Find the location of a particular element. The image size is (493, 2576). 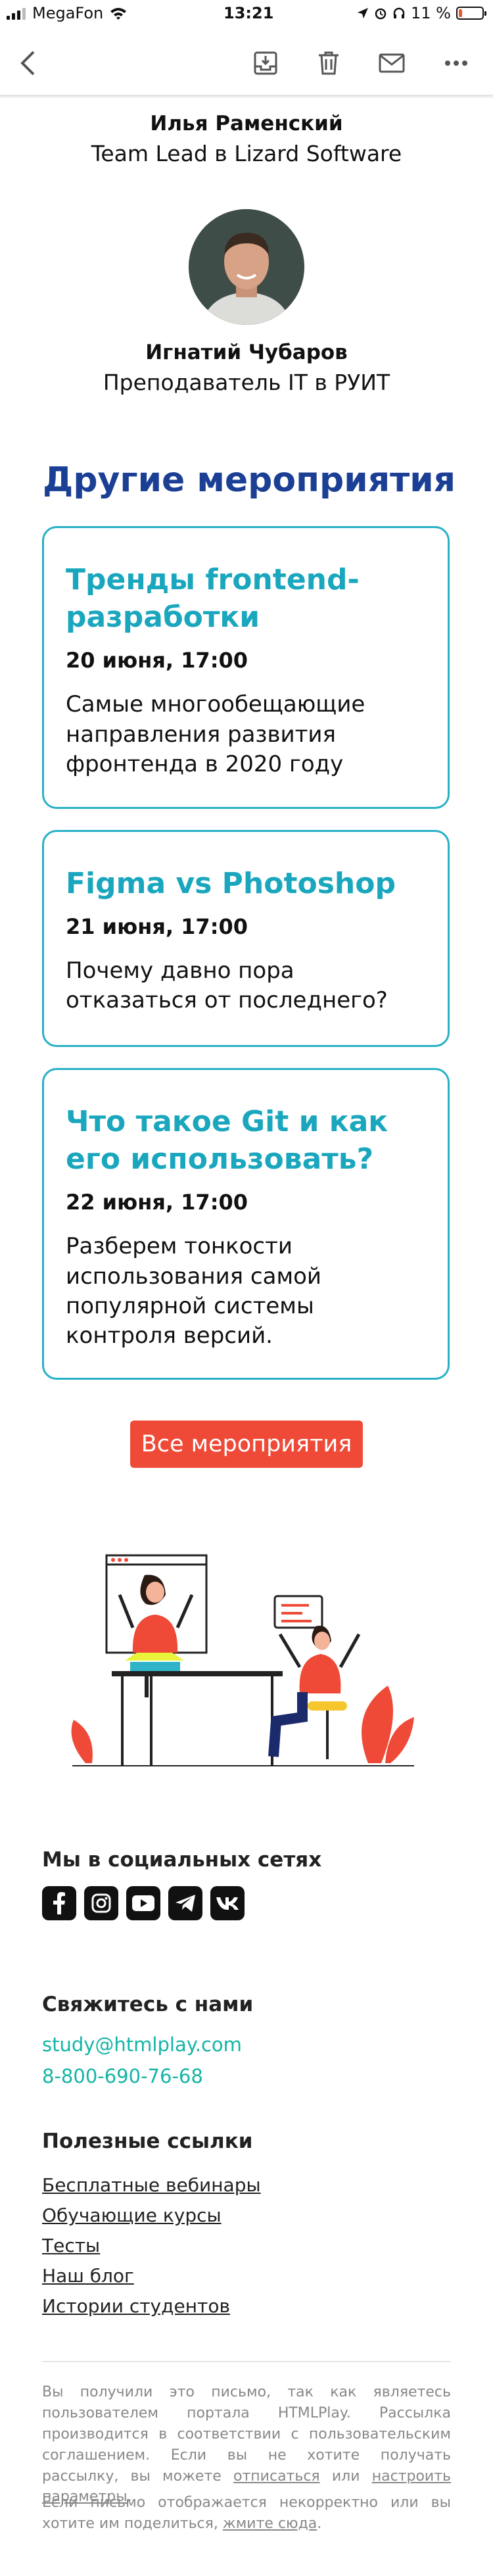

footer-link-blog: Наш блог is located at coordinates (88, 2276).